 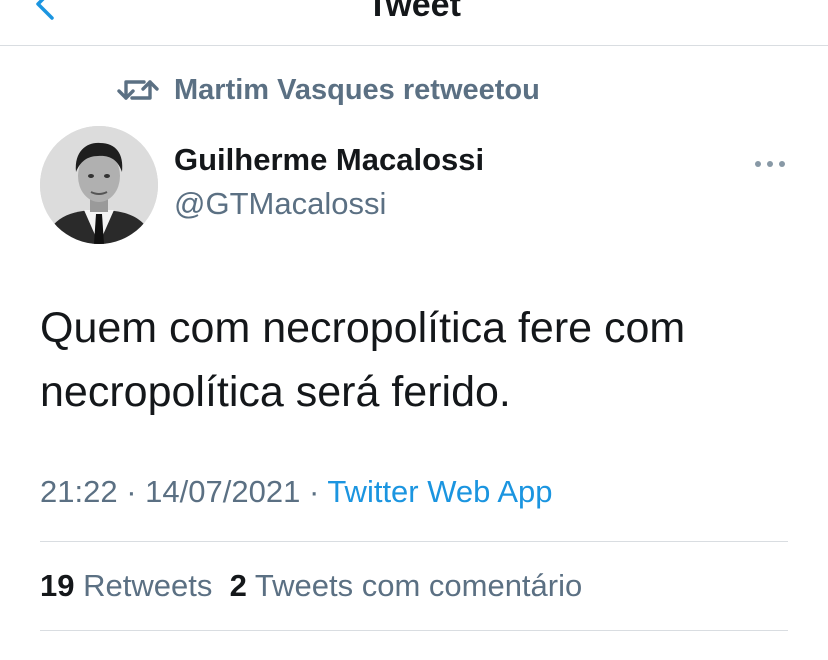 I want to click on avatar, so click(x=99, y=185).